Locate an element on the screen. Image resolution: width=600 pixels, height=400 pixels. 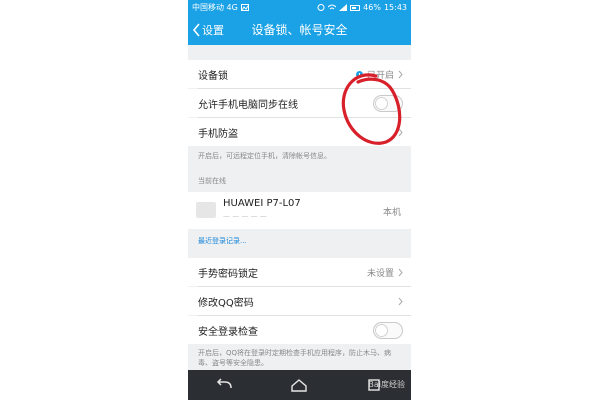
android-nav-bar: Bai度经验 is located at coordinates (299, 385).